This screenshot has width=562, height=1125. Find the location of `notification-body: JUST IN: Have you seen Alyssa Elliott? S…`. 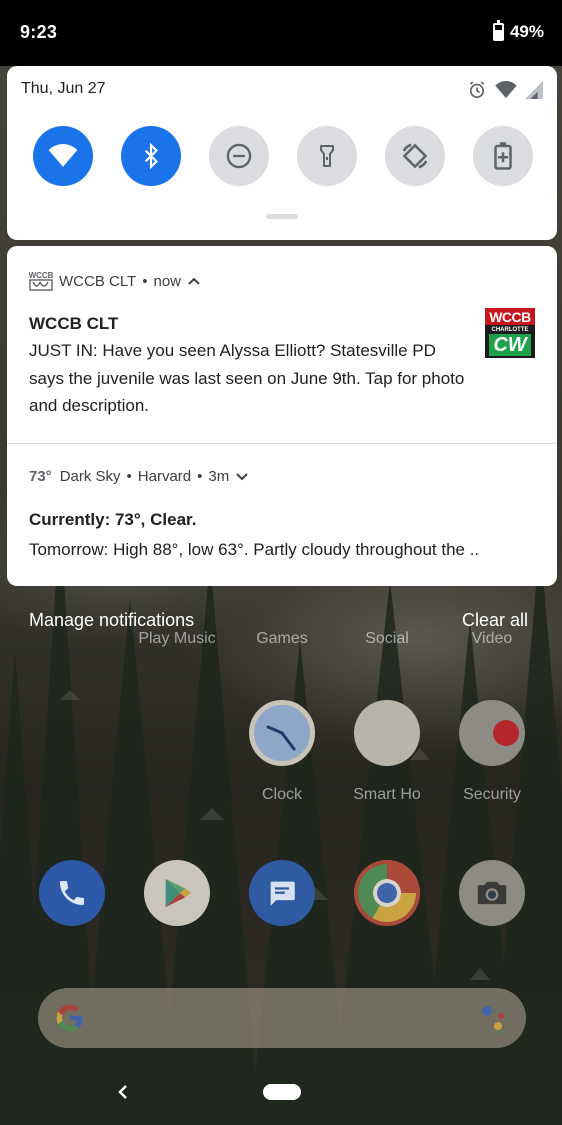

notification-body: JUST IN: Have you seen Alyssa Elliott? S… is located at coordinates (247, 378).